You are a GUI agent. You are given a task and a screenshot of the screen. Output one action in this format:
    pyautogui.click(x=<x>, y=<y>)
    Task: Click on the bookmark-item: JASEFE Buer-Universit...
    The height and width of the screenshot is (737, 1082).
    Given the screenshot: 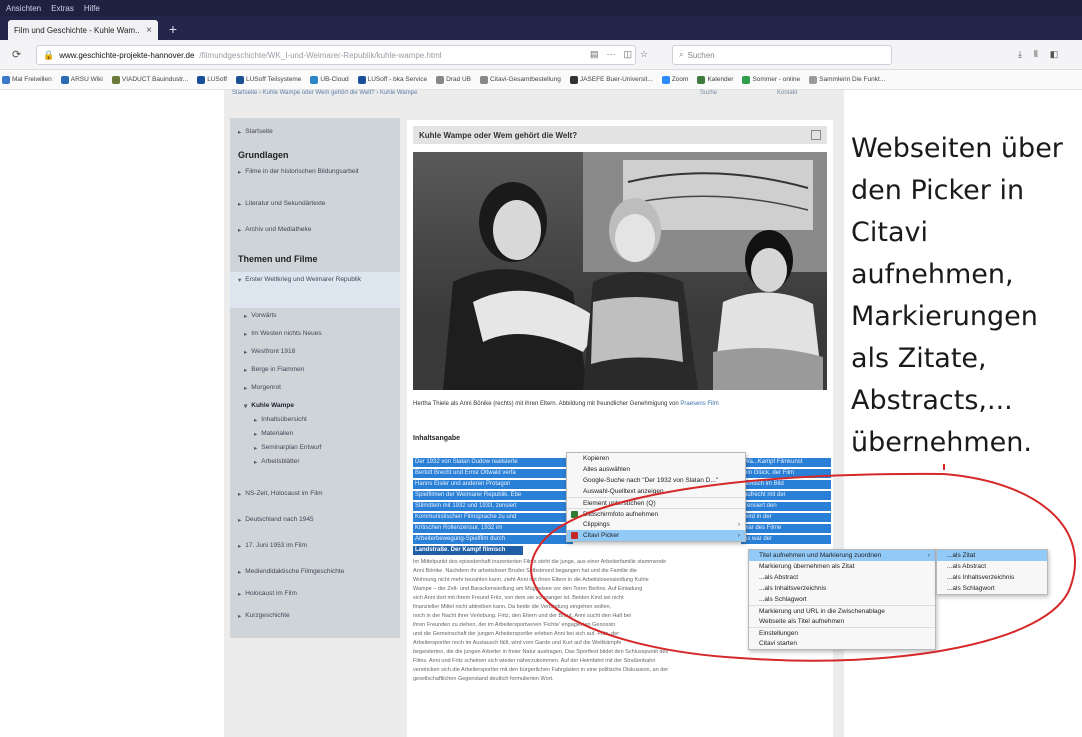 What is the action you would take?
    pyautogui.click(x=611, y=79)
    